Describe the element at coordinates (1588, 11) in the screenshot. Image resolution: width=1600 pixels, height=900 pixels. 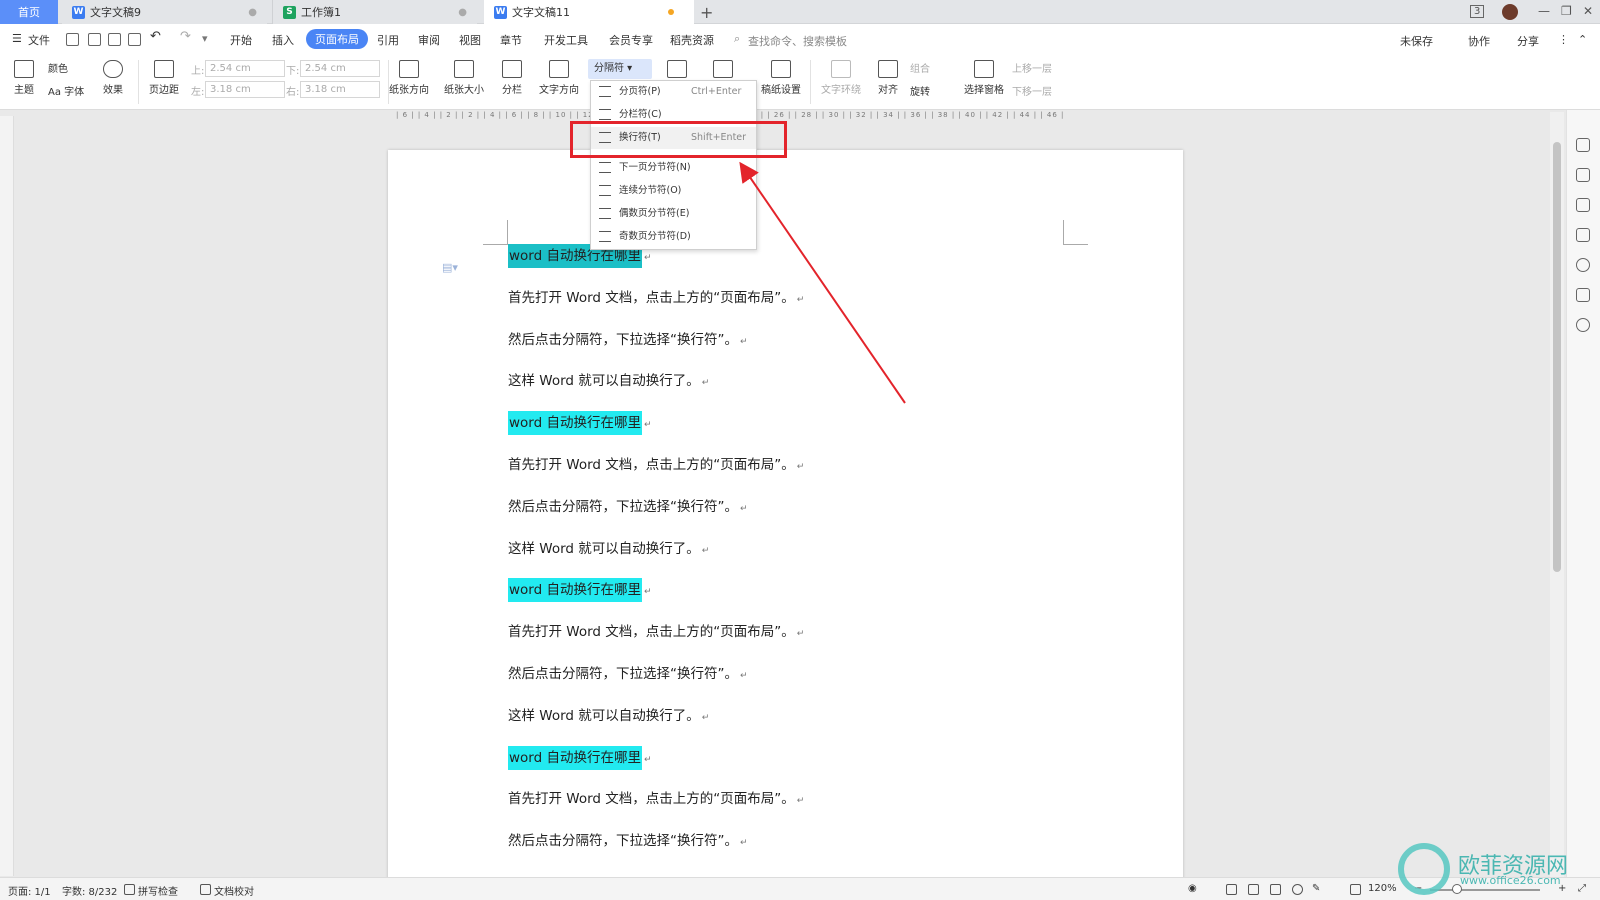
I see `close-window-icon: ✕` at that location.